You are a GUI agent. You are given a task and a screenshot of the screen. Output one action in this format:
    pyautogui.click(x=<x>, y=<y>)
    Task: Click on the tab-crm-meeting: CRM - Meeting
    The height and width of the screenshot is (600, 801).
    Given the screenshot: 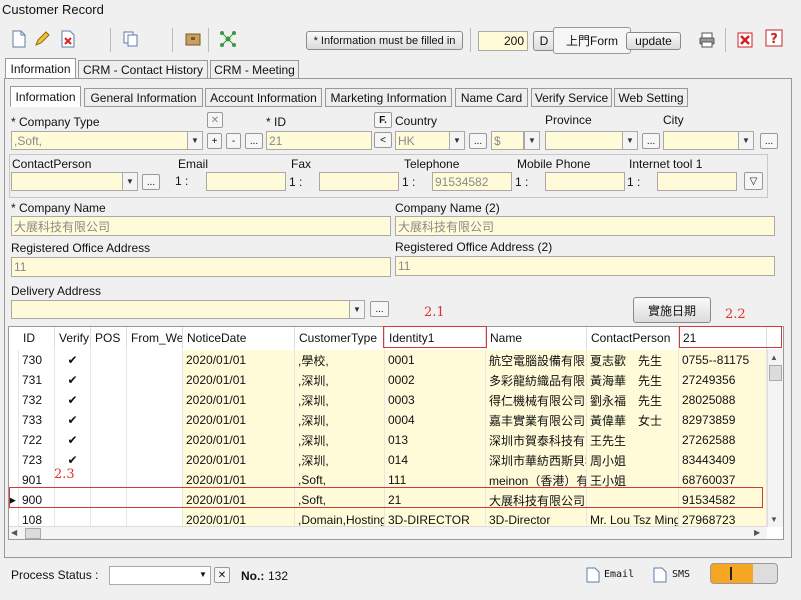 What is the action you would take?
    pyautogui.click(x=254, y=69)
    